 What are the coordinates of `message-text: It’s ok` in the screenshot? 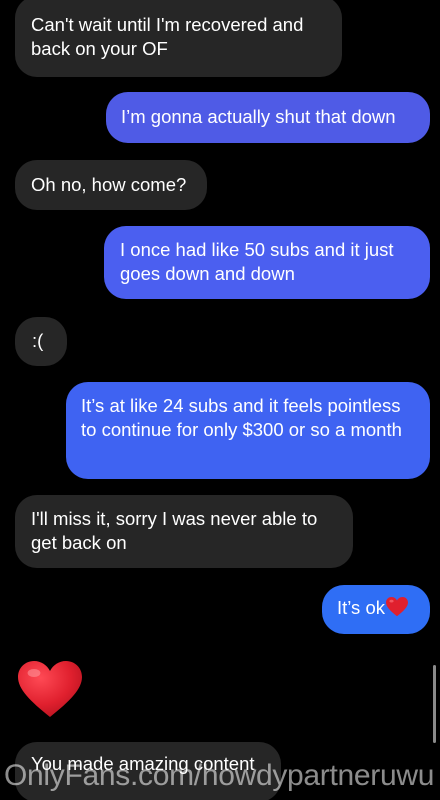 It's located at (361, 607).